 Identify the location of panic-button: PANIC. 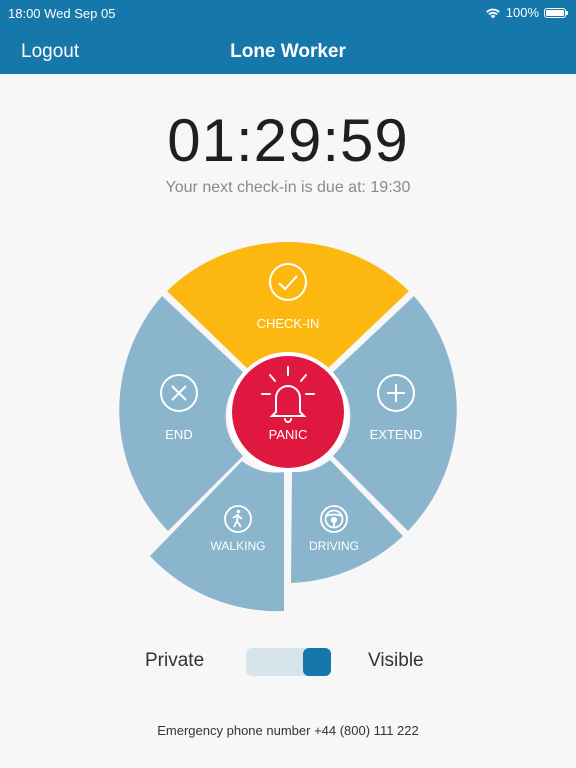
(288, 412).